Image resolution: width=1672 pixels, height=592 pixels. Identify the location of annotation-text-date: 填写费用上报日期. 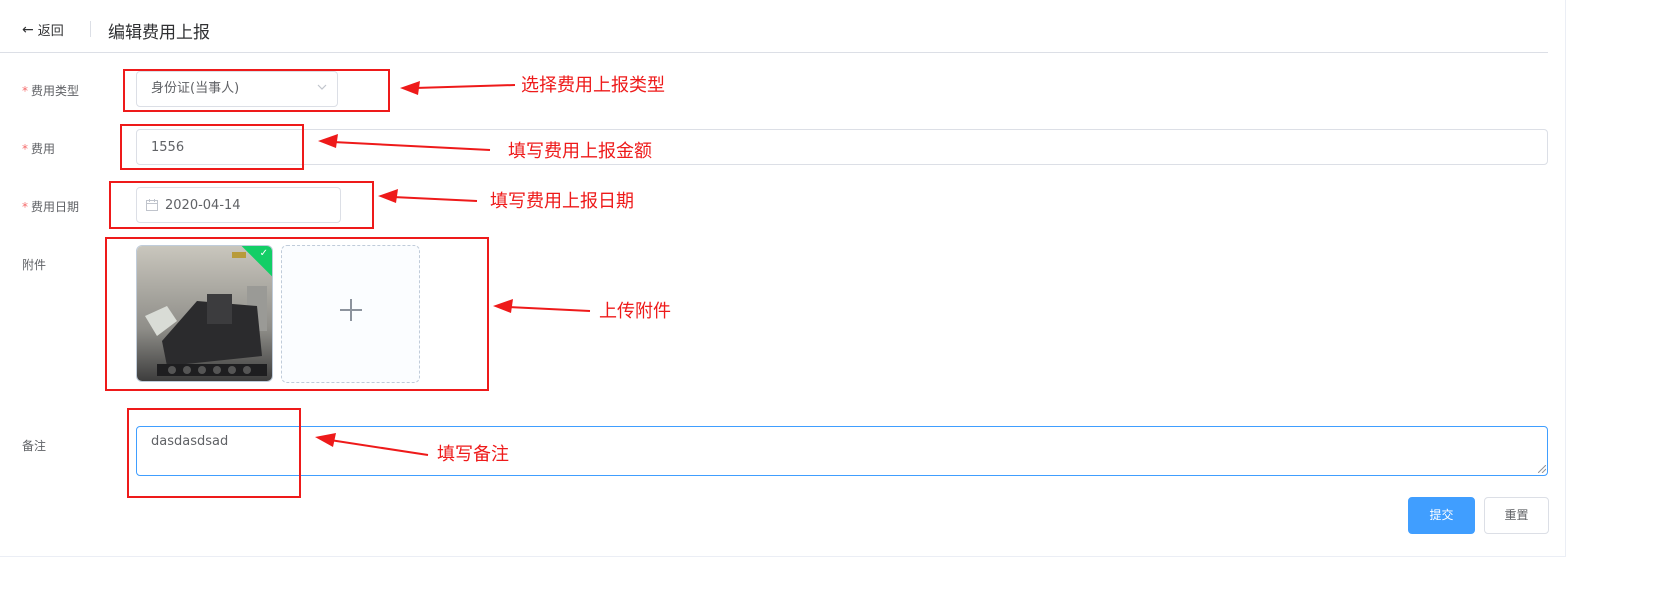
(562, 201).